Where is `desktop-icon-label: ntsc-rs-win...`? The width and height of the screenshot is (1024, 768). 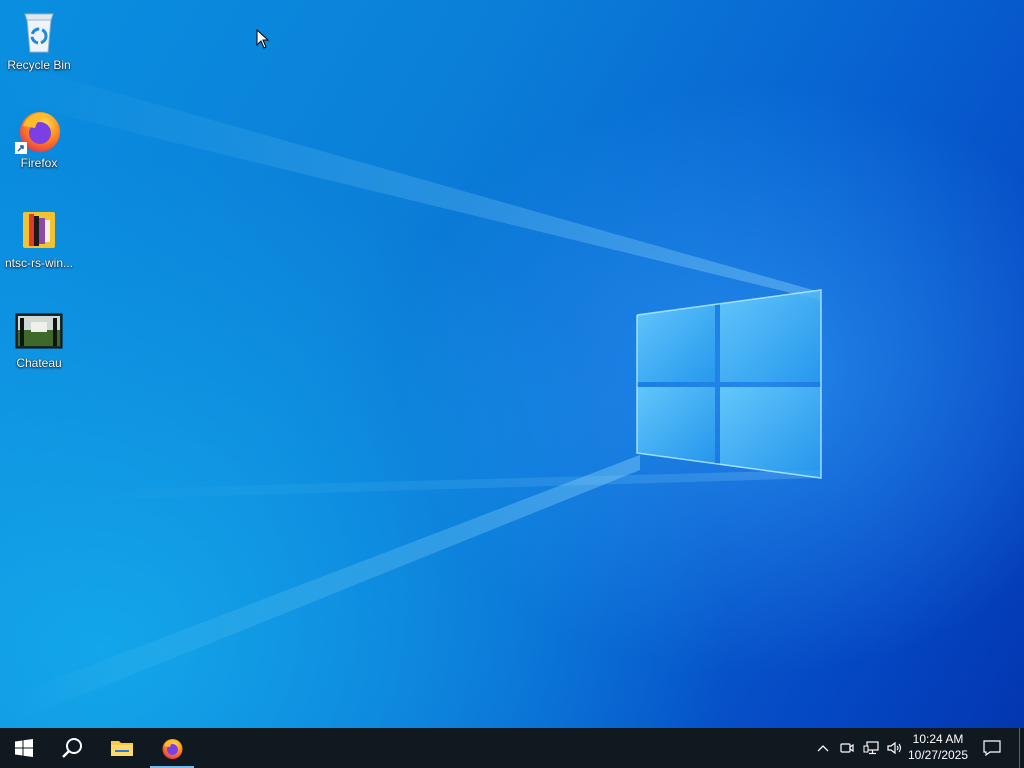 desktop-icon-label: ntsc-rs-win... is located at coordinates (38, 263).